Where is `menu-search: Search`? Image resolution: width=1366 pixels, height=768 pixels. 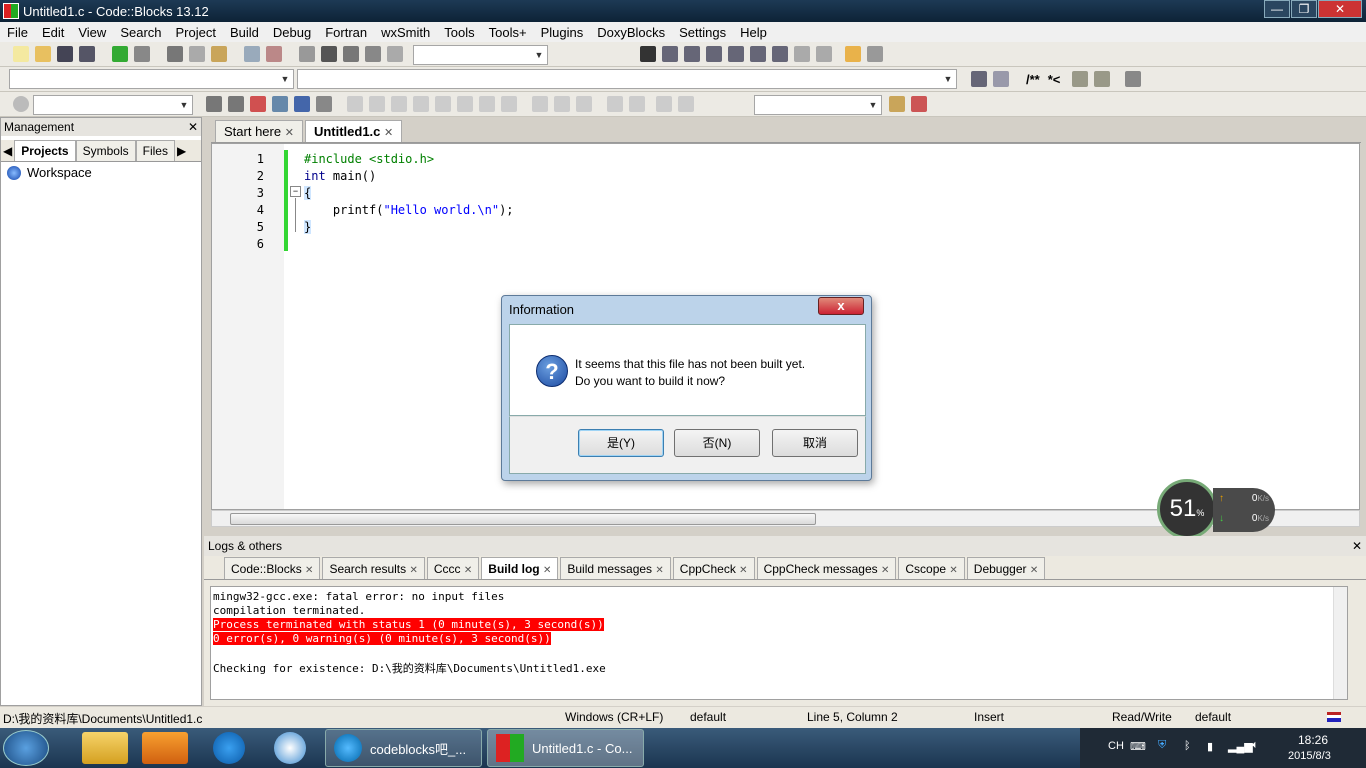 menu-search: Search is located at coordinates (140, 32).